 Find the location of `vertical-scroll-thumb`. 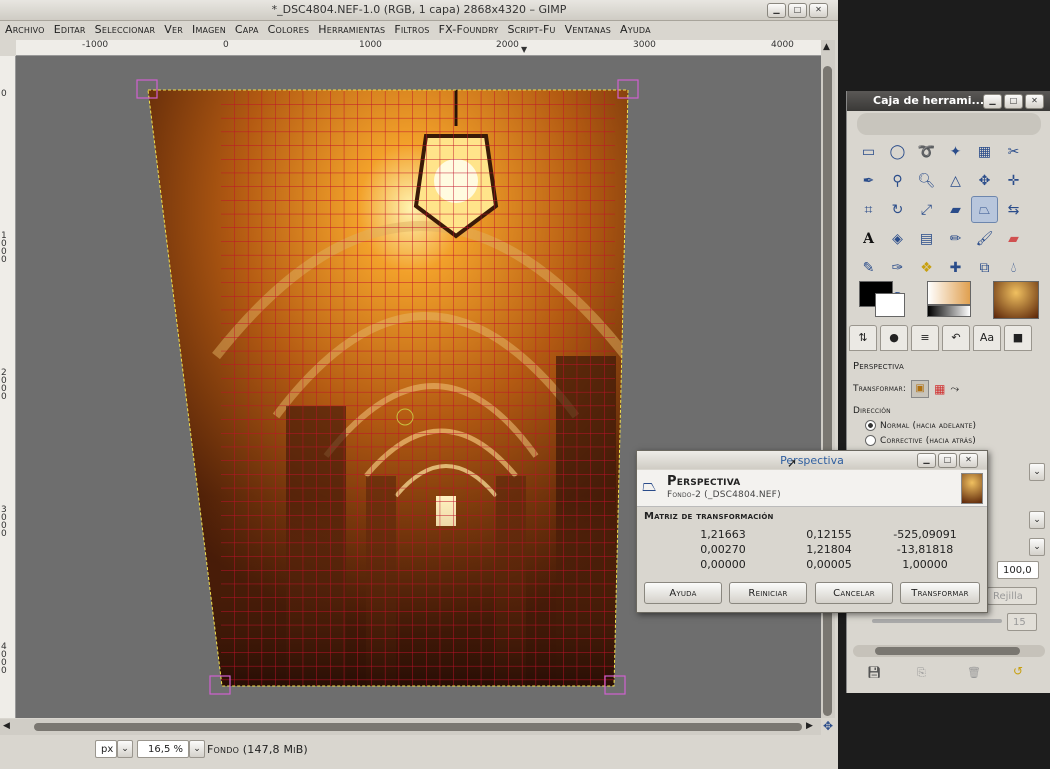

vertical-scroll-thumb is located at coordinates (827, 391).